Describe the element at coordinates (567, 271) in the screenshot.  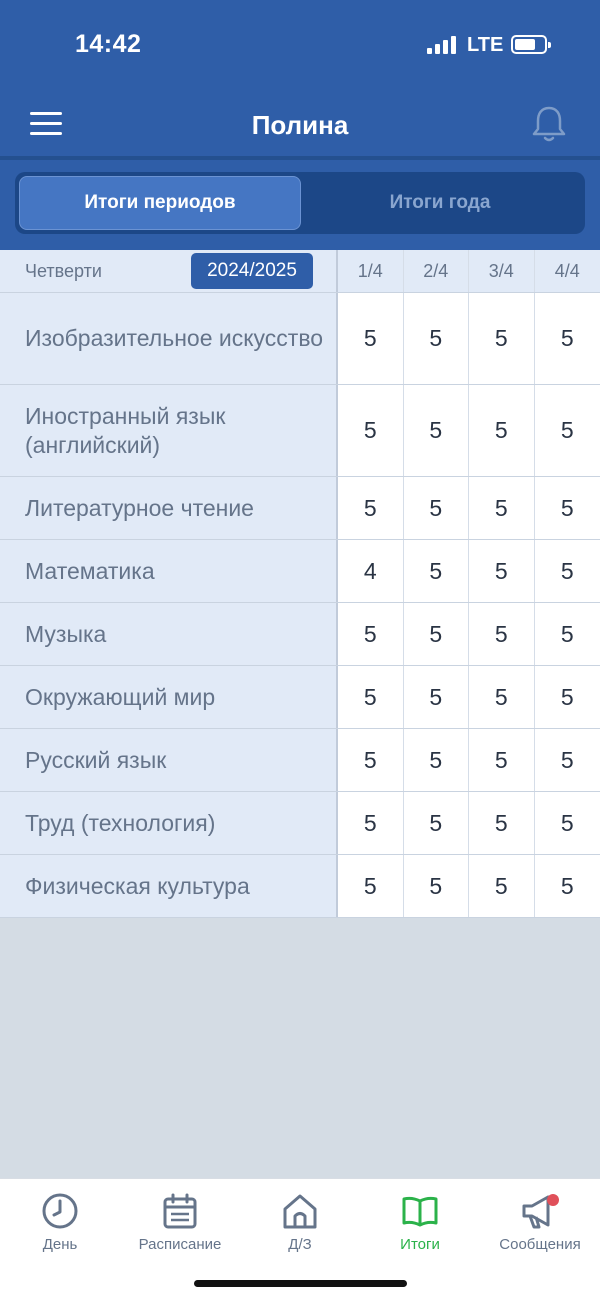
I see `column-header: 4/4` at that location.